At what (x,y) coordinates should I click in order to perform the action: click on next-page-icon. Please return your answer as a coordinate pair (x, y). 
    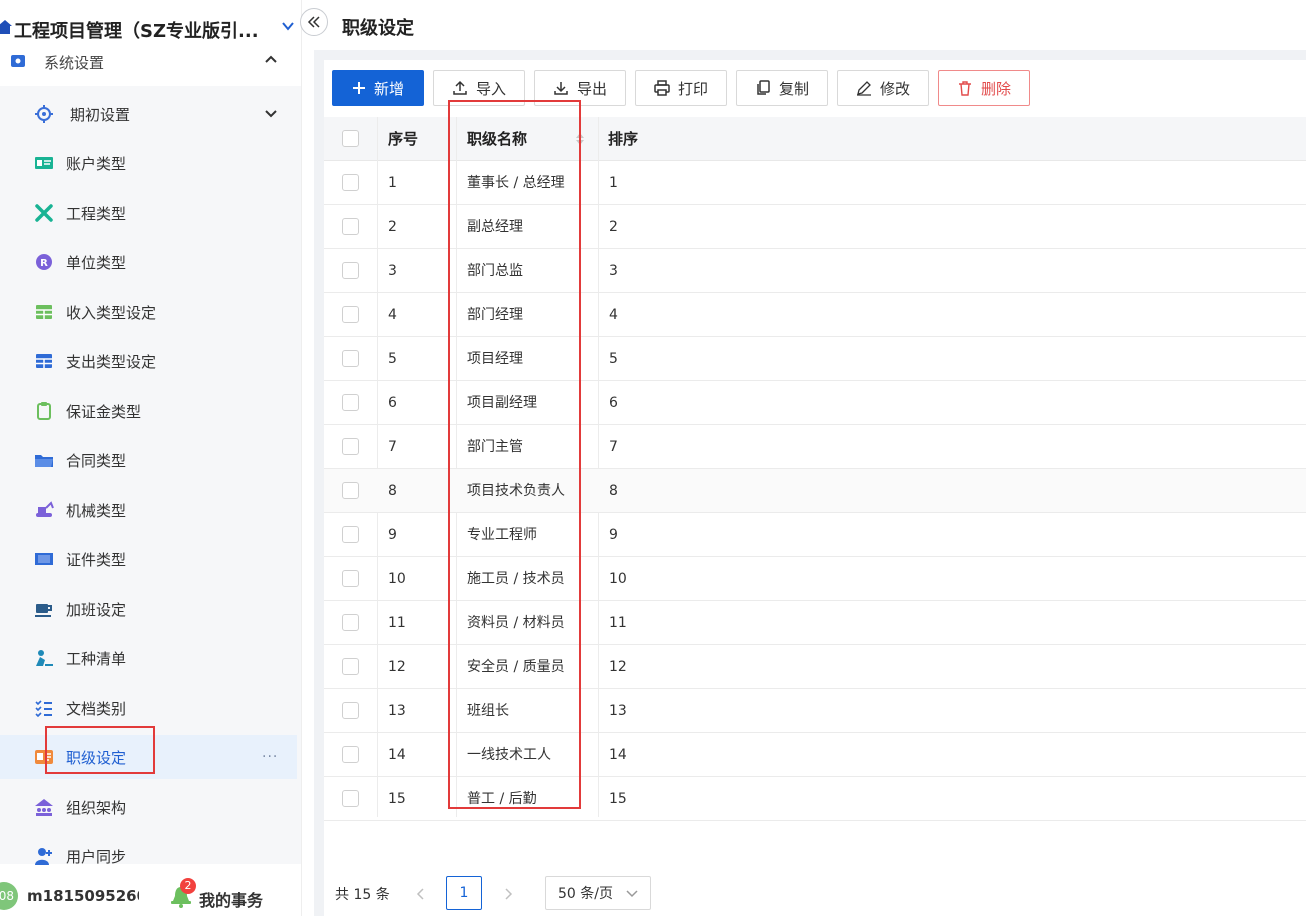
    Looking at the image, I should click on (509, 894).